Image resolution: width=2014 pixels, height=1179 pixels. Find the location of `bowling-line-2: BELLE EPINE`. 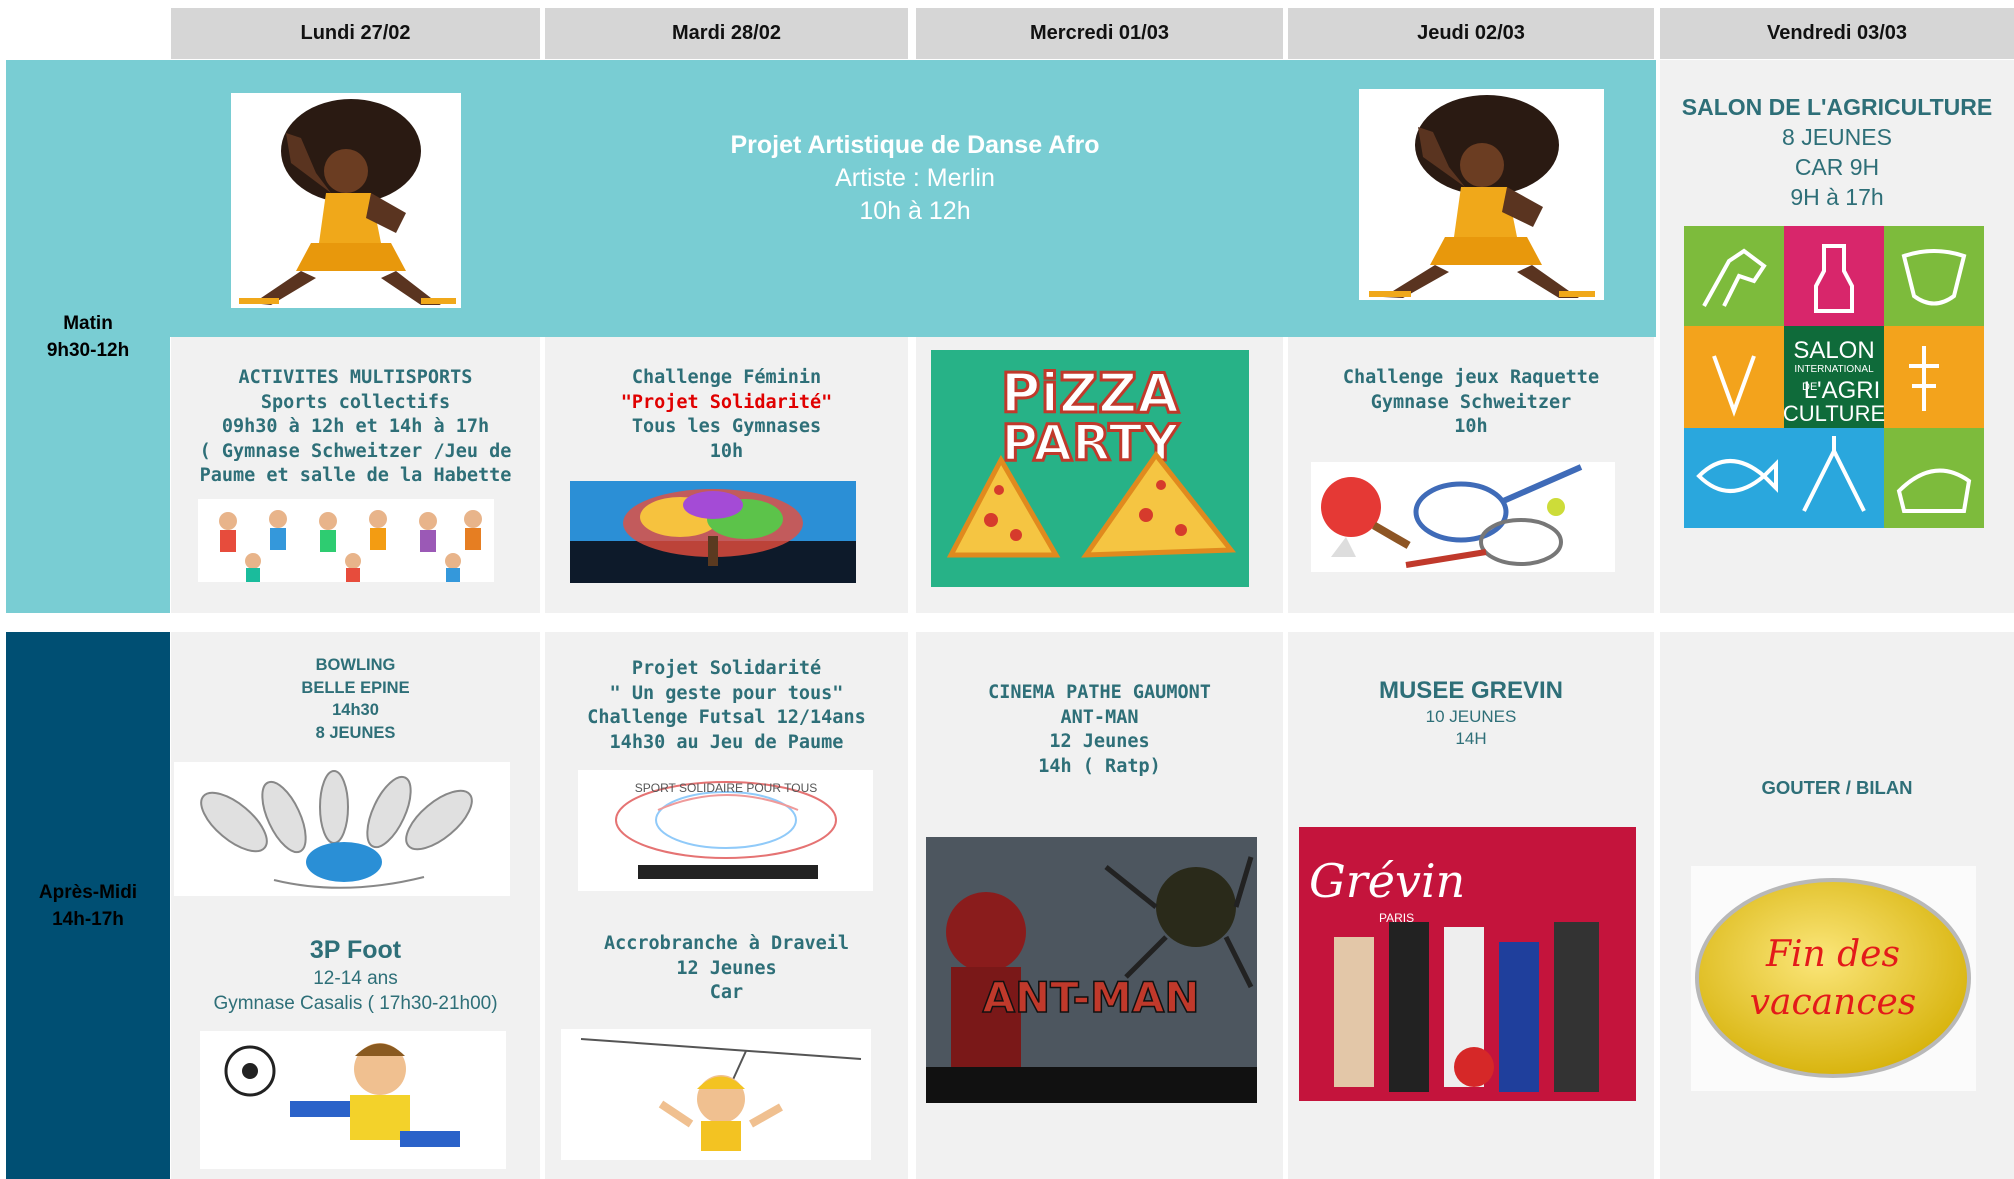

bowling-line-2: BELLE EPINE is located at coordinates (355, 687).